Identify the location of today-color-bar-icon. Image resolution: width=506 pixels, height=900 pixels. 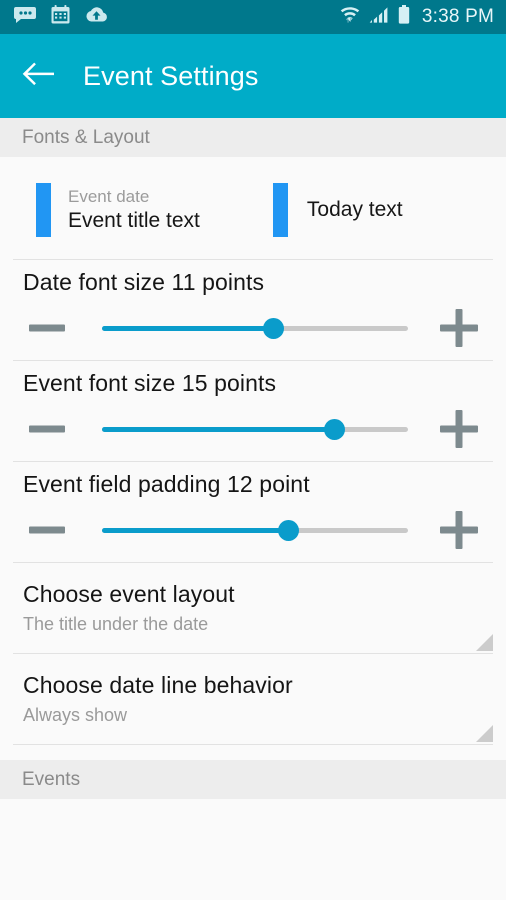
(280, 210).